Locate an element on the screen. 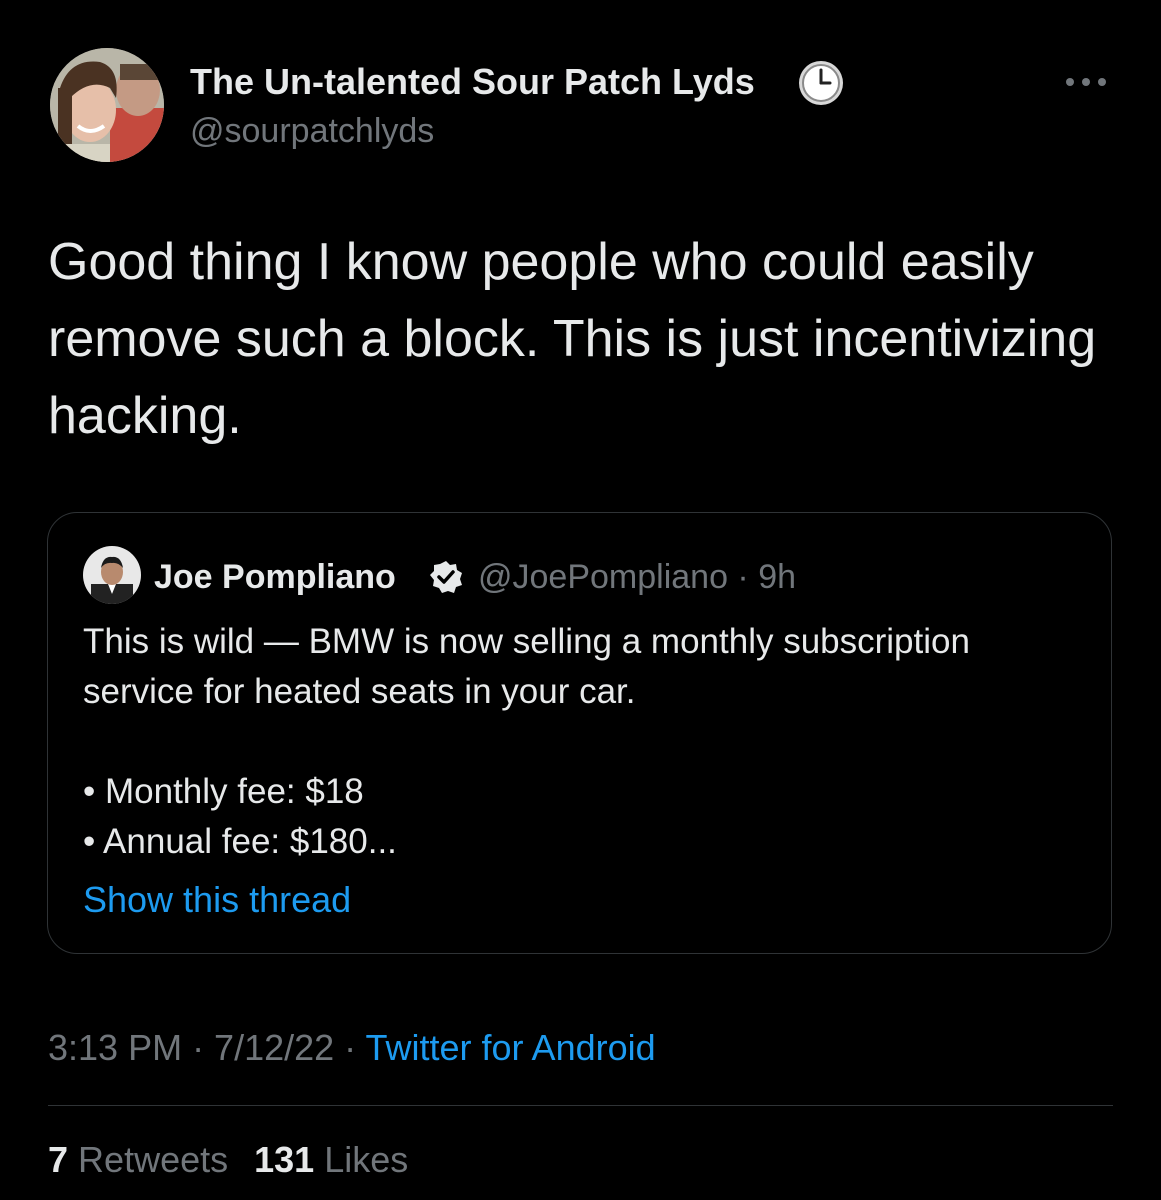 The height and width of the screenshot is (1200, 1161). tweet-timestamp-line: 3:13 PM · 7/12/22 · Twitter for Android is located at coordinates (352, 1048).